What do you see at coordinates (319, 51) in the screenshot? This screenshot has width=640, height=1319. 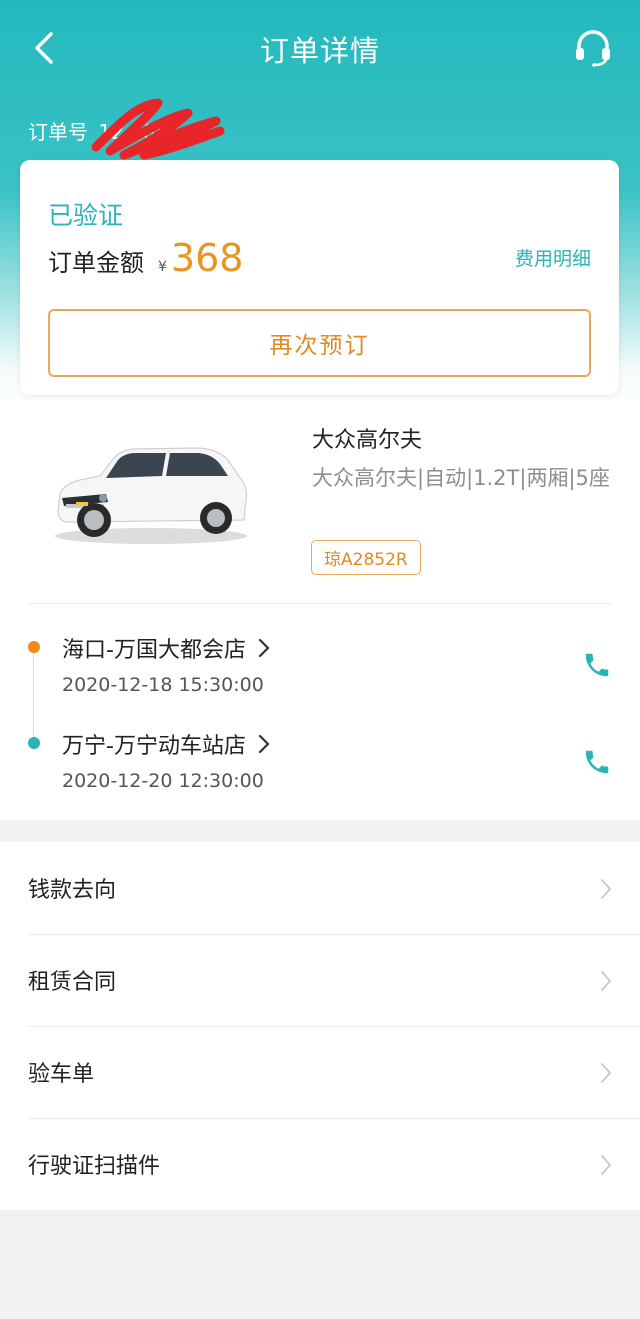 I see `page-title: 订单详情` at bounding box center [319, 51].